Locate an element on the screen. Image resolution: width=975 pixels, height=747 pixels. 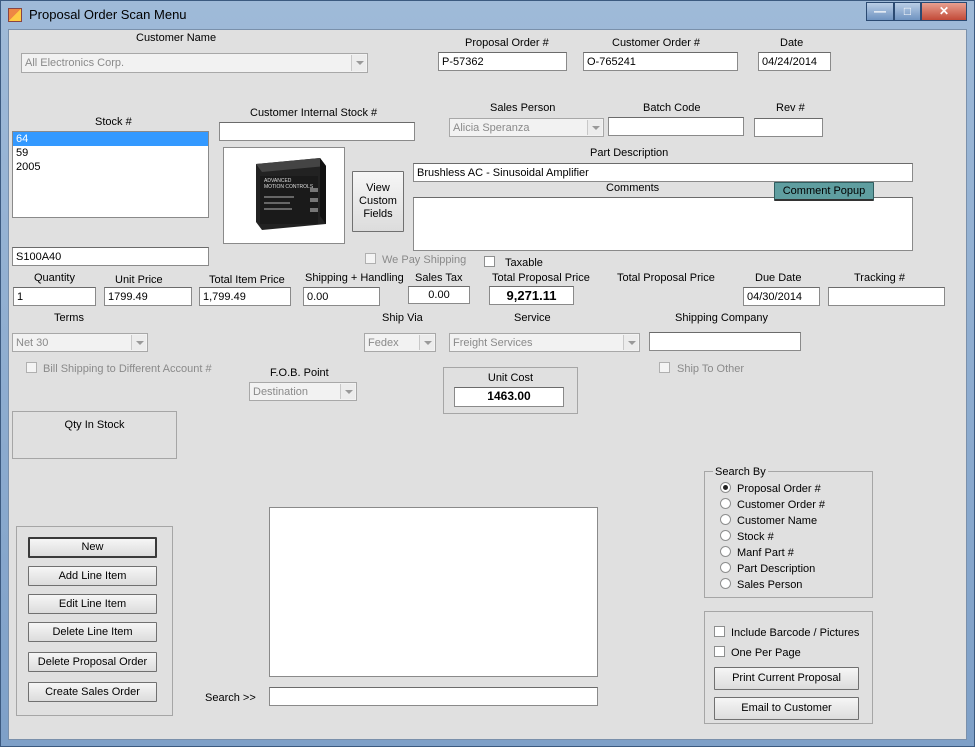
fob-point-value: Destination is located at coordinates (281, 392).